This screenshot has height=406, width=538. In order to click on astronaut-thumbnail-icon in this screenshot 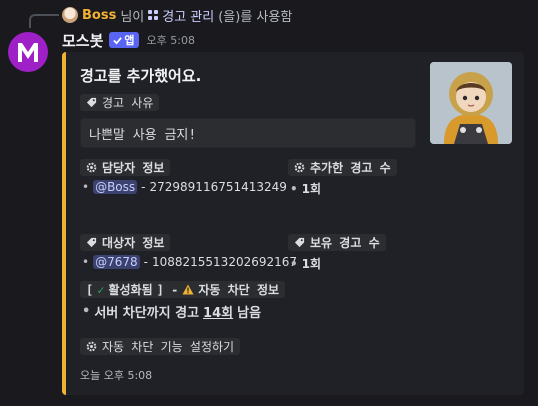, I will do `click(471, 103)`.